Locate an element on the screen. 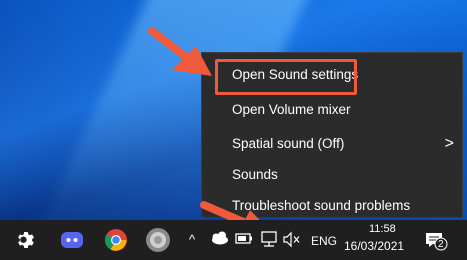 This screenshot has width=467, height=260. language-indicator: ENG is located at coordinates (324, 241).